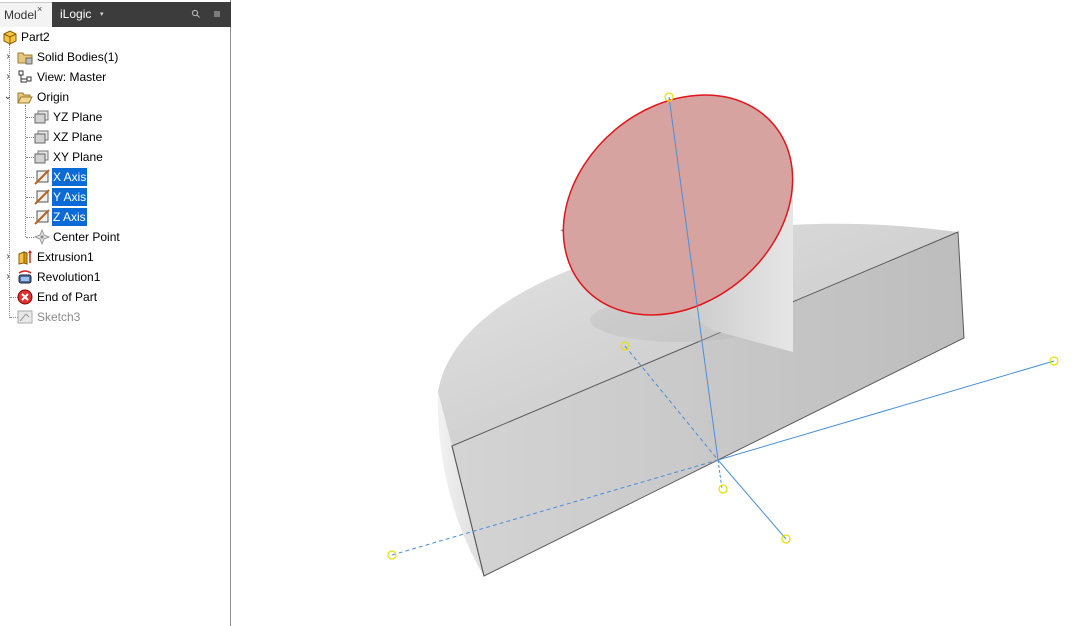  What do you see at coordinates (115, 157) in the screenshot?
I see `tree-item-xy-plane: XY Plane` at bounding box center [115, 157].